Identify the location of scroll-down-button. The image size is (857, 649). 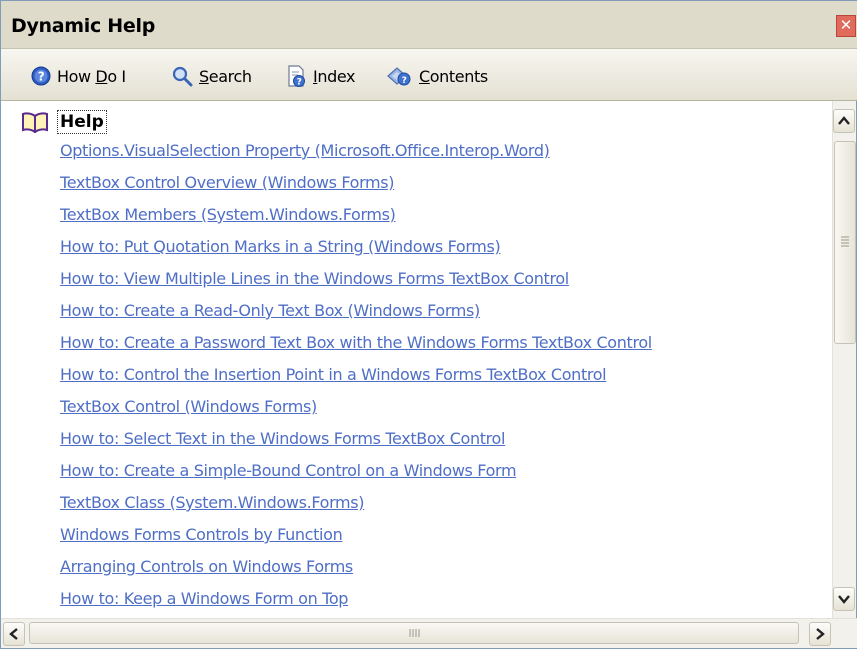
(844, 599).